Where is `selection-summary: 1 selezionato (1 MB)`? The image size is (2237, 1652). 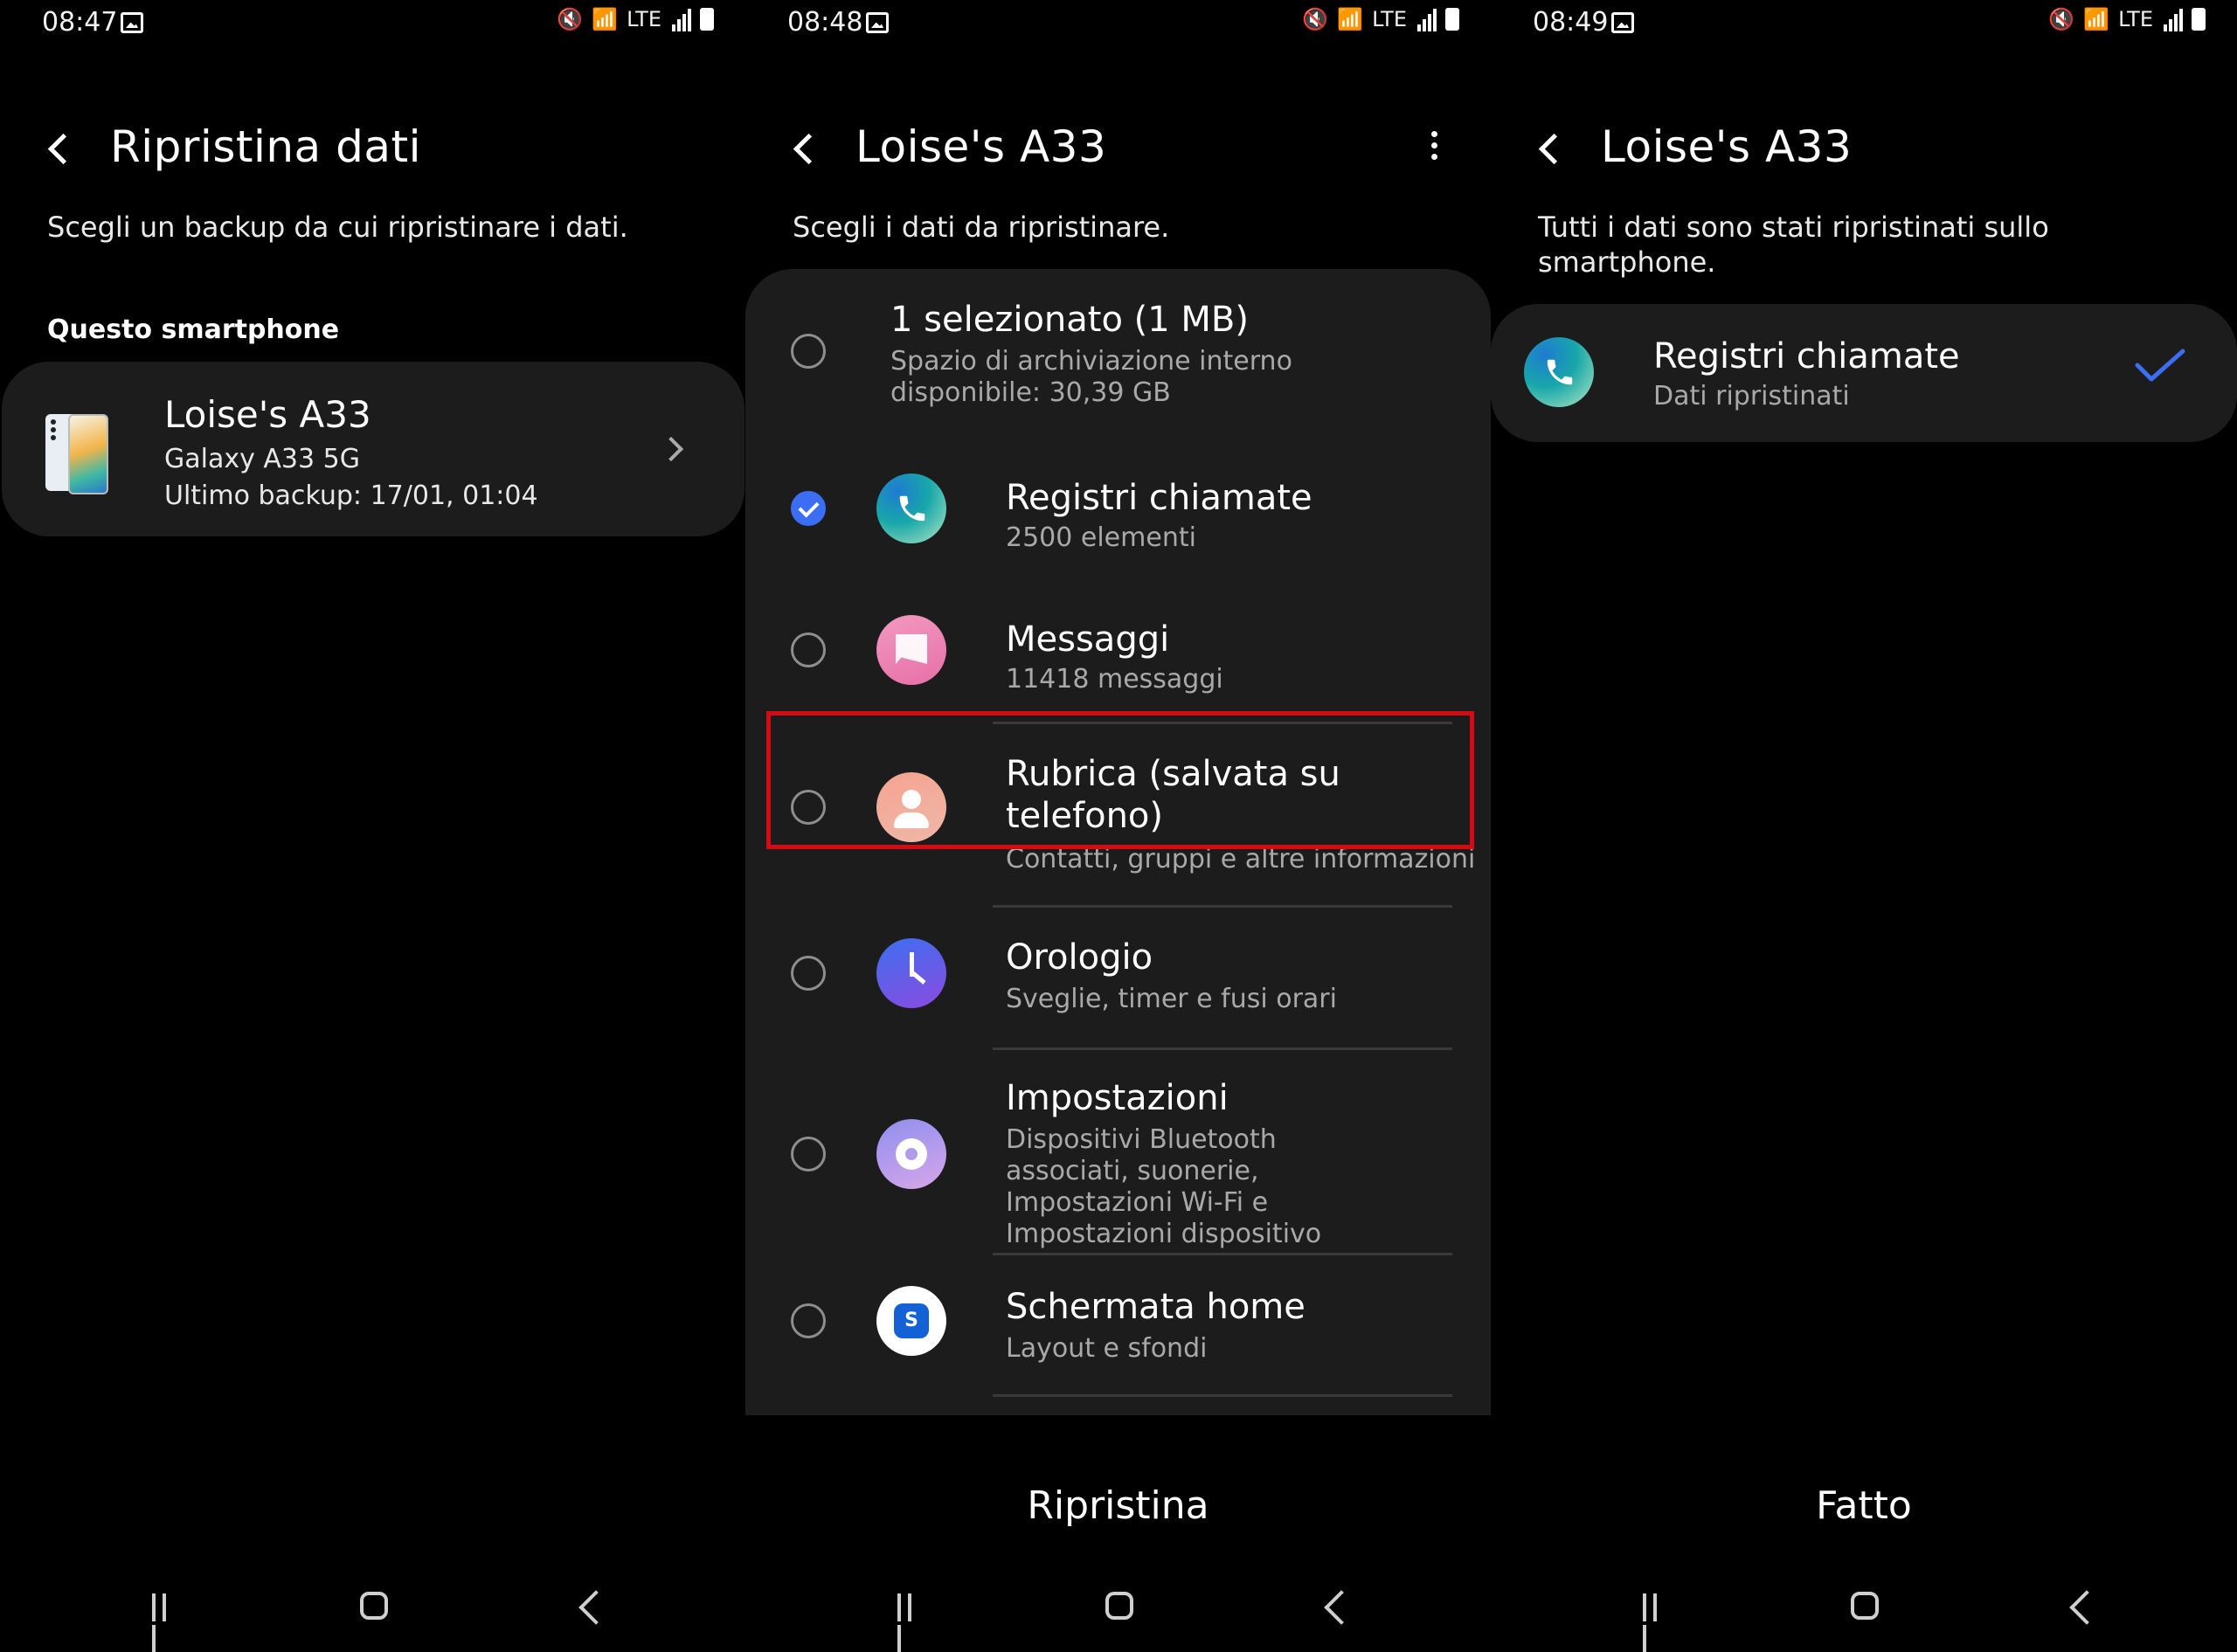
selection-summary: 1 selezionato (1 MB) is located at coordinates (1069, 320).